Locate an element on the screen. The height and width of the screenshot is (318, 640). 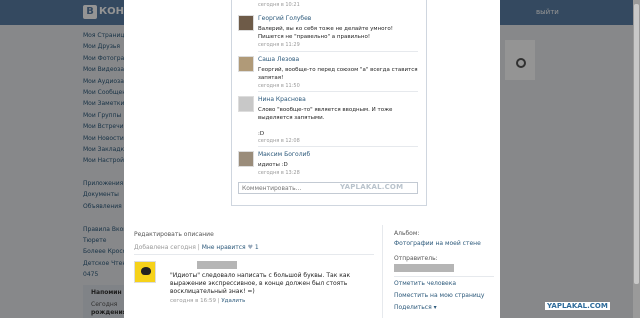
comment-timestamp: сегодня в 11:50 is located at coordinates (279, 86).